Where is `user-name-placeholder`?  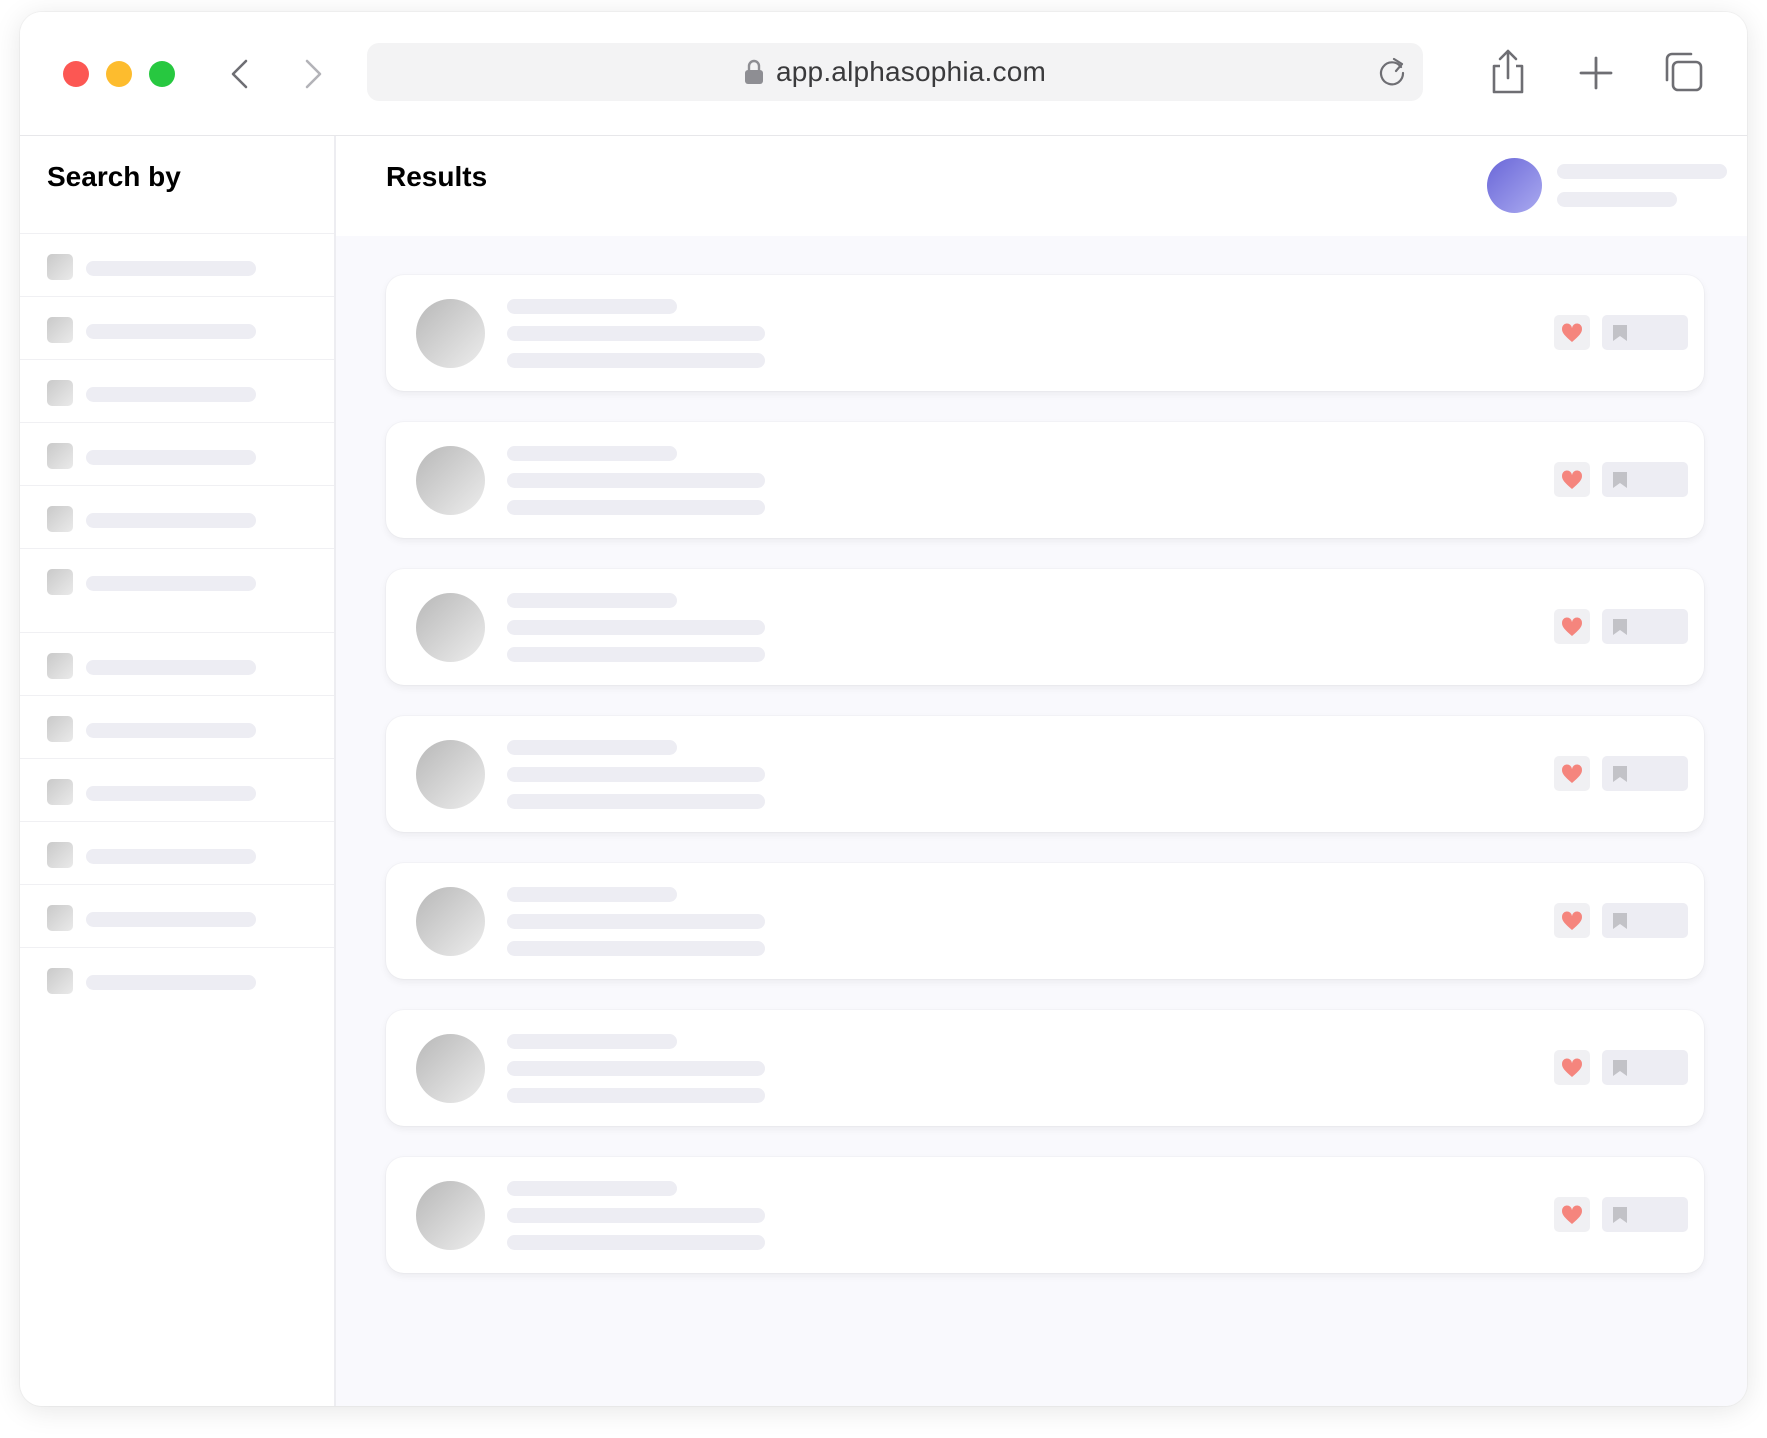 user-name-placeholder is located at coordinates (1642, 171).